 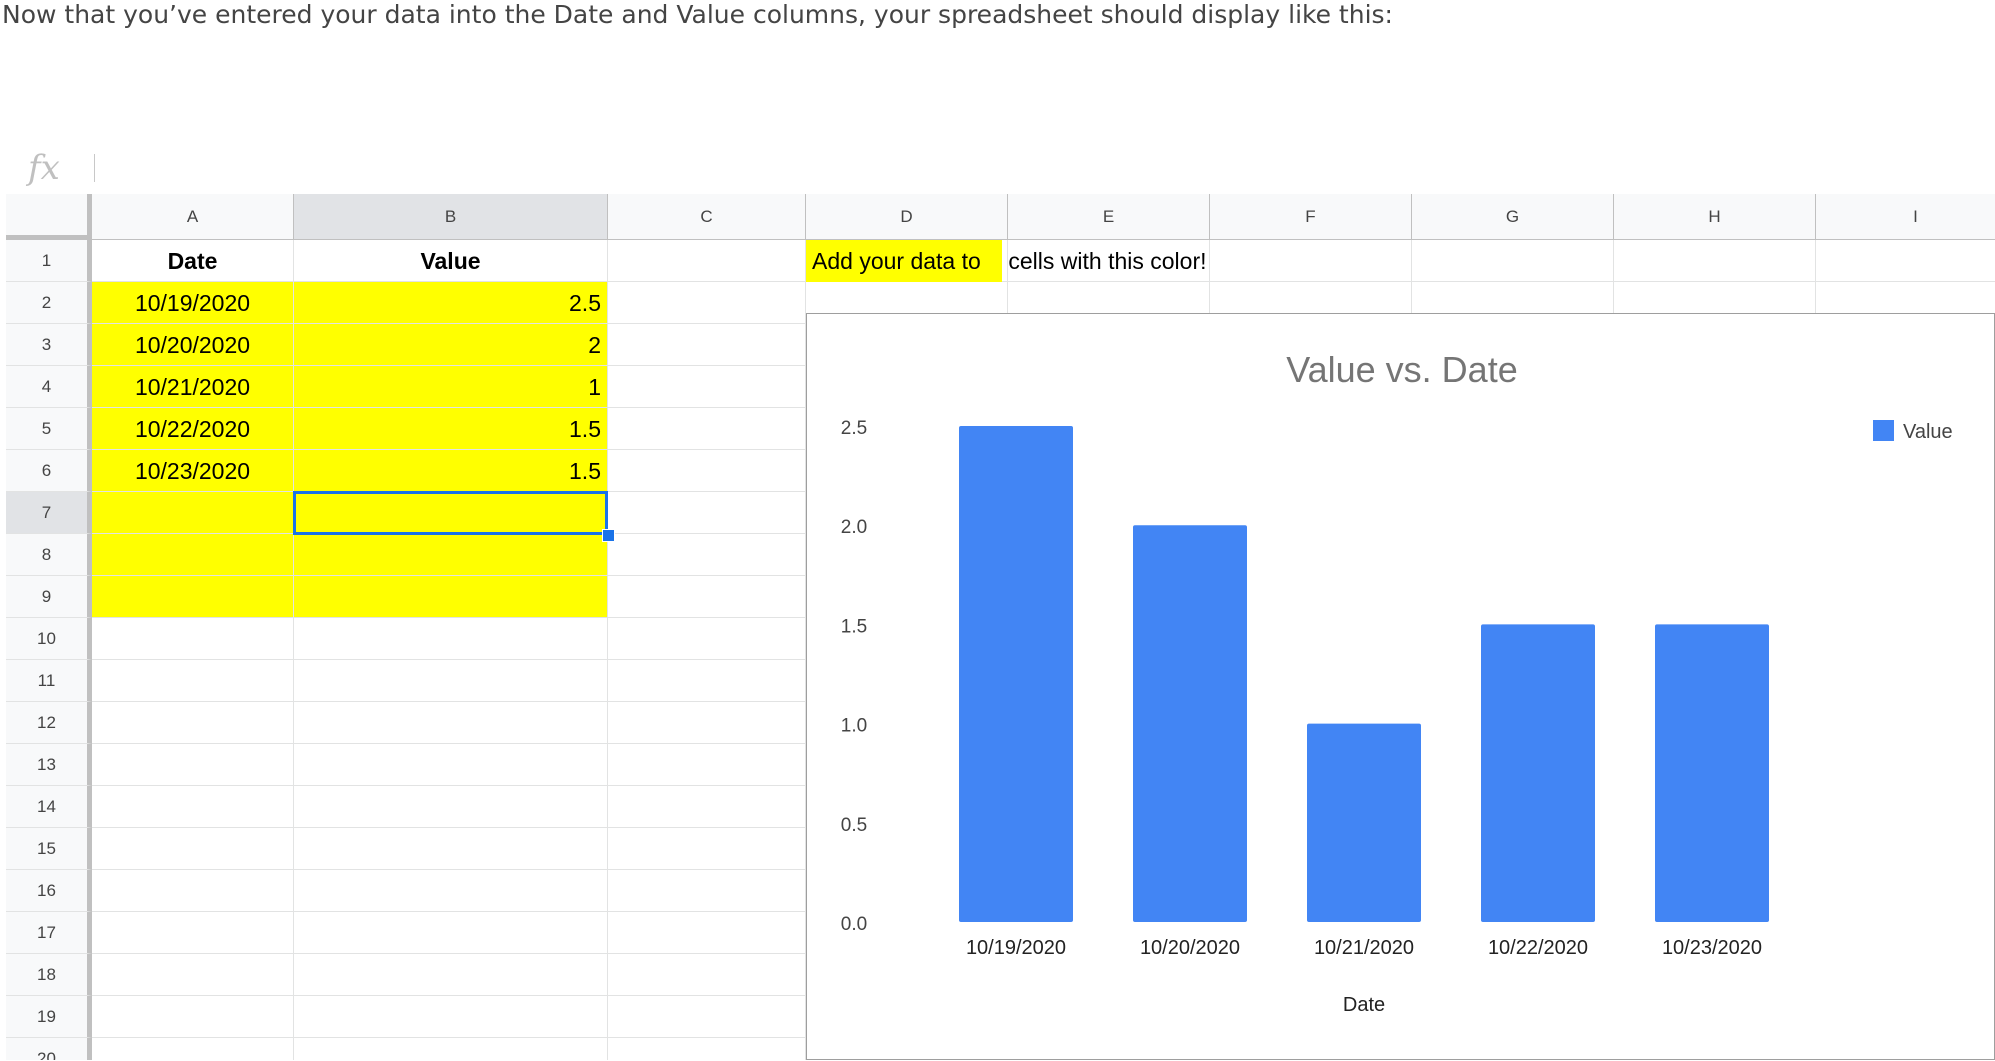 What do you see at coordinates (193, 429) in the screenshot?
I see `cell-a5: 10/22/2020` at bounding box center [193, 429].